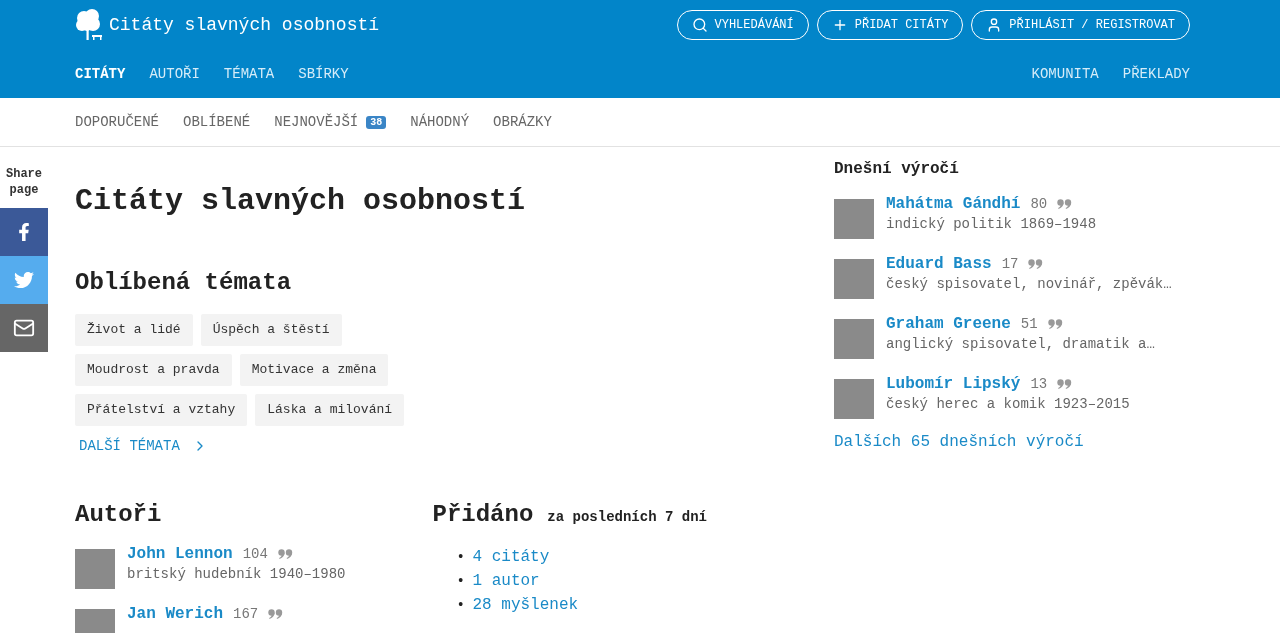  I want to click on search-icon, so click(699, 24).